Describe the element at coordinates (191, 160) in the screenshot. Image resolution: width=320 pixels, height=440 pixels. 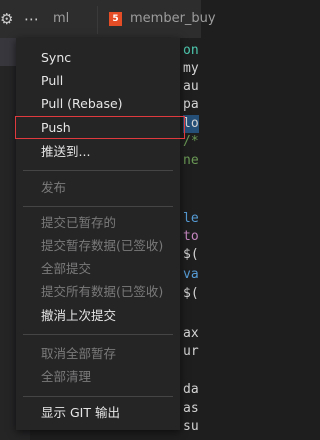
I see `code-line: ne` at that location.